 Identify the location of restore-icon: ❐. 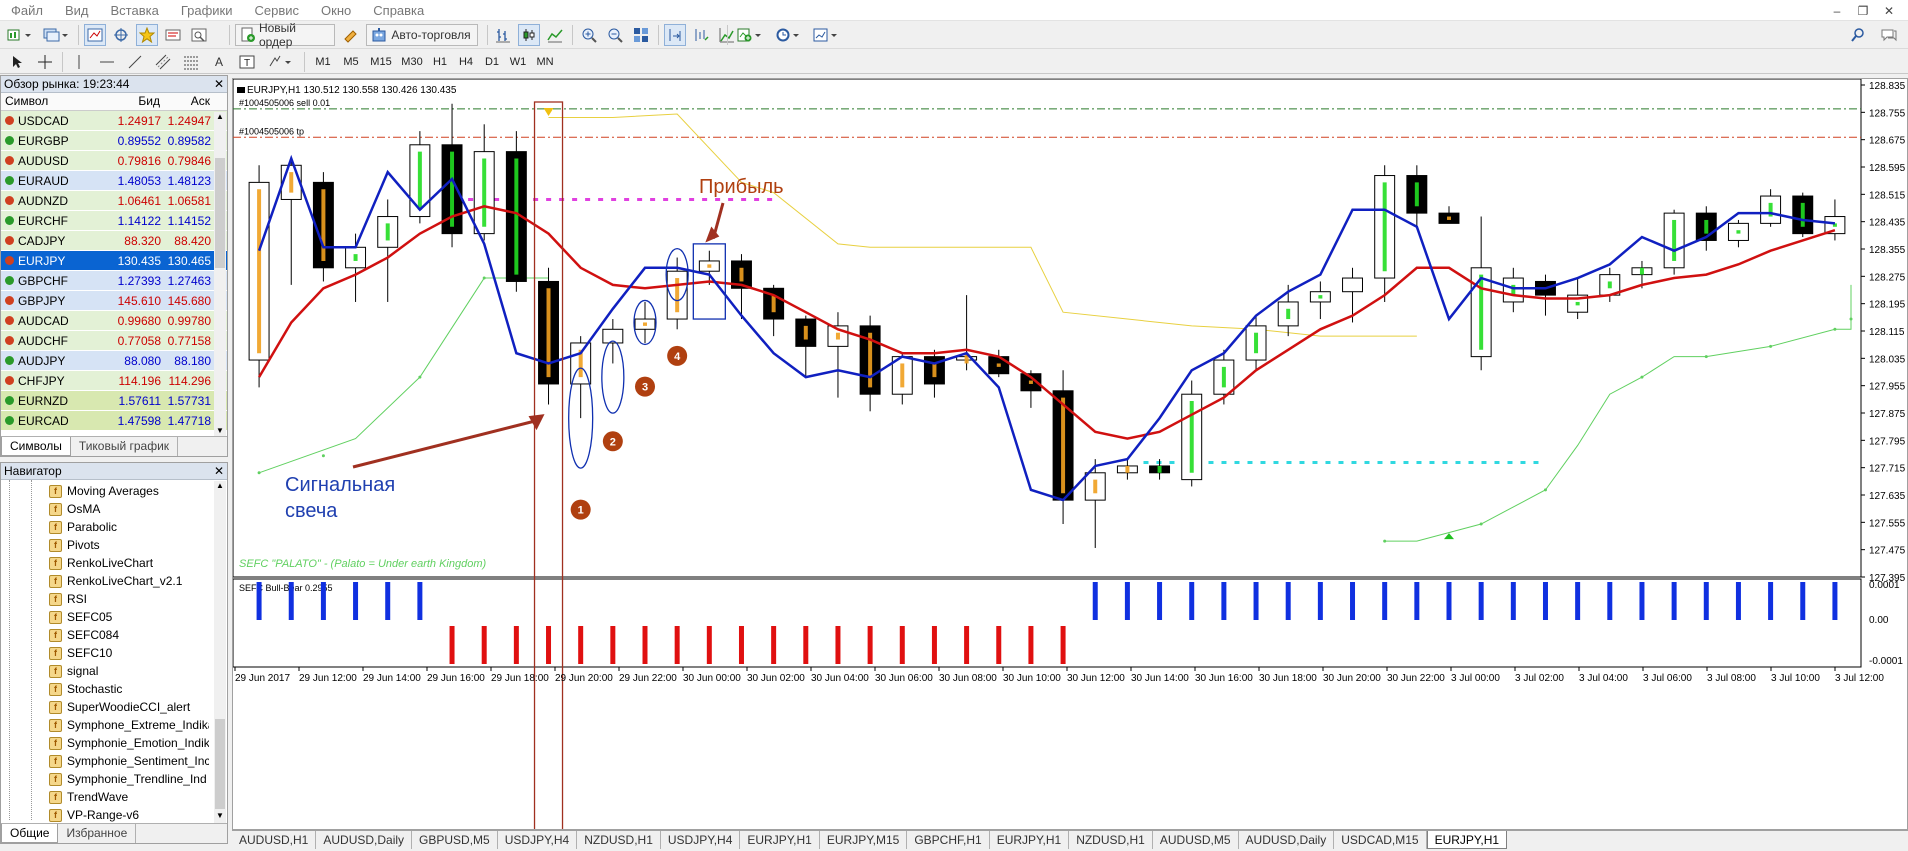
(1863, 10).